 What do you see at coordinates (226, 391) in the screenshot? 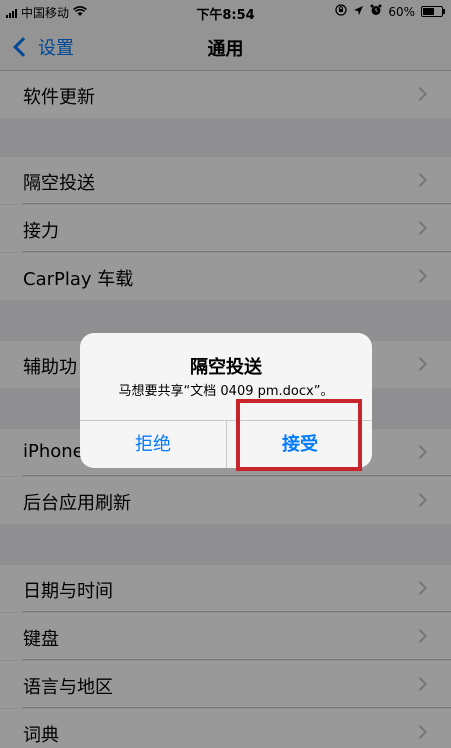
I see `alert-message: 马想要共享“文档 0409 pm.docx”。` at bounding box center [226, 391].